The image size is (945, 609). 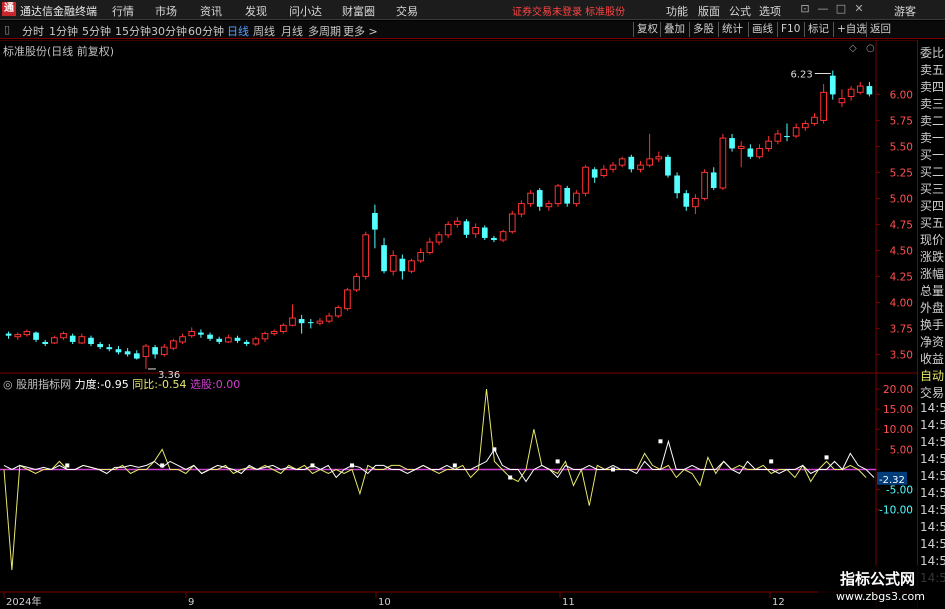 What do you see at coordinates (932, 120) in the screenshot?
I see `side-panel-label: 卖二` at bounding box center [932, 120].